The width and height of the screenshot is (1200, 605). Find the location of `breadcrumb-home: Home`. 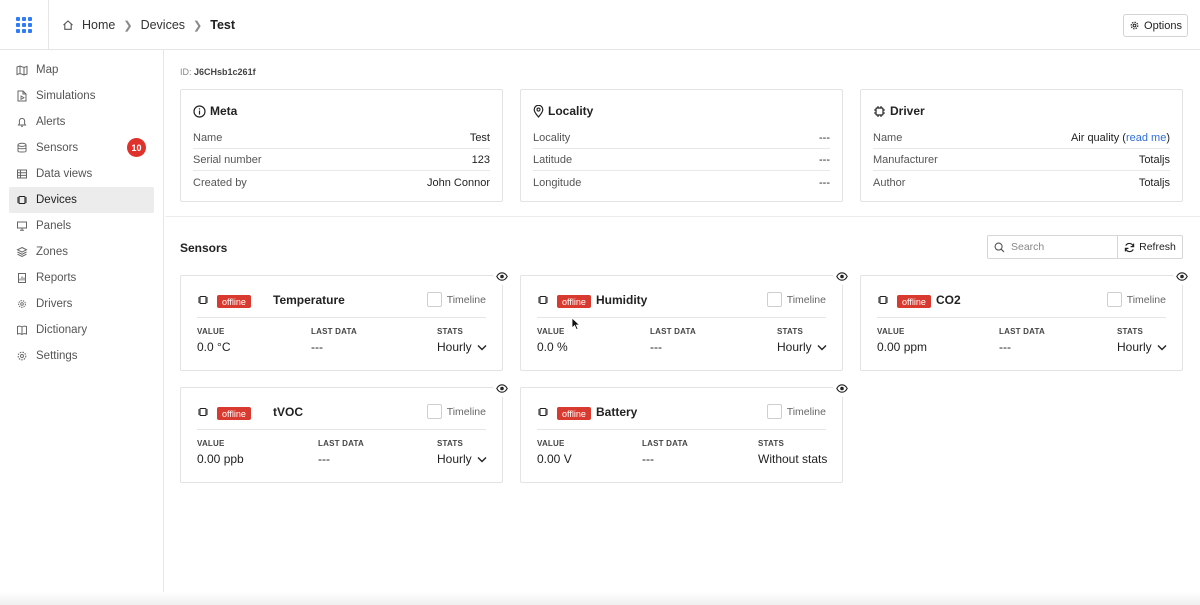

breadcrumb-home: Home is located at coordinates (98, 25).